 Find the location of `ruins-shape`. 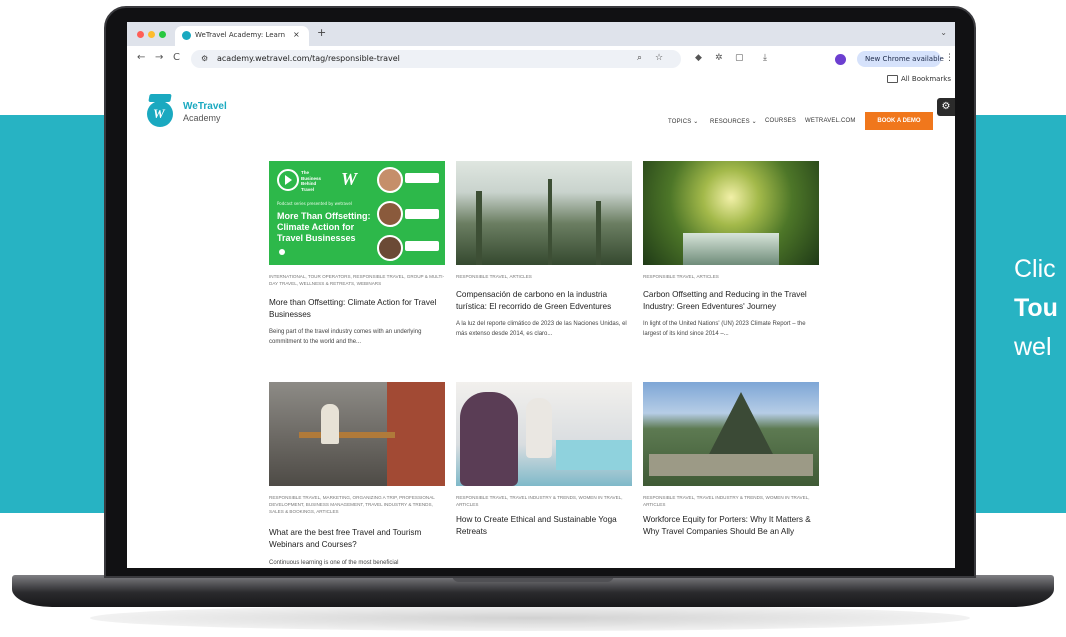

ruins-shape is located at coordinates (731, 465).